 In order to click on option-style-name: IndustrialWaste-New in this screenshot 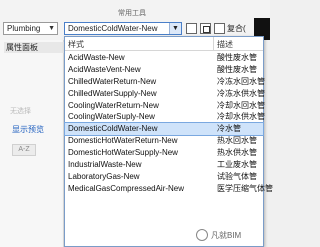, I will do `click(105, 165)`.